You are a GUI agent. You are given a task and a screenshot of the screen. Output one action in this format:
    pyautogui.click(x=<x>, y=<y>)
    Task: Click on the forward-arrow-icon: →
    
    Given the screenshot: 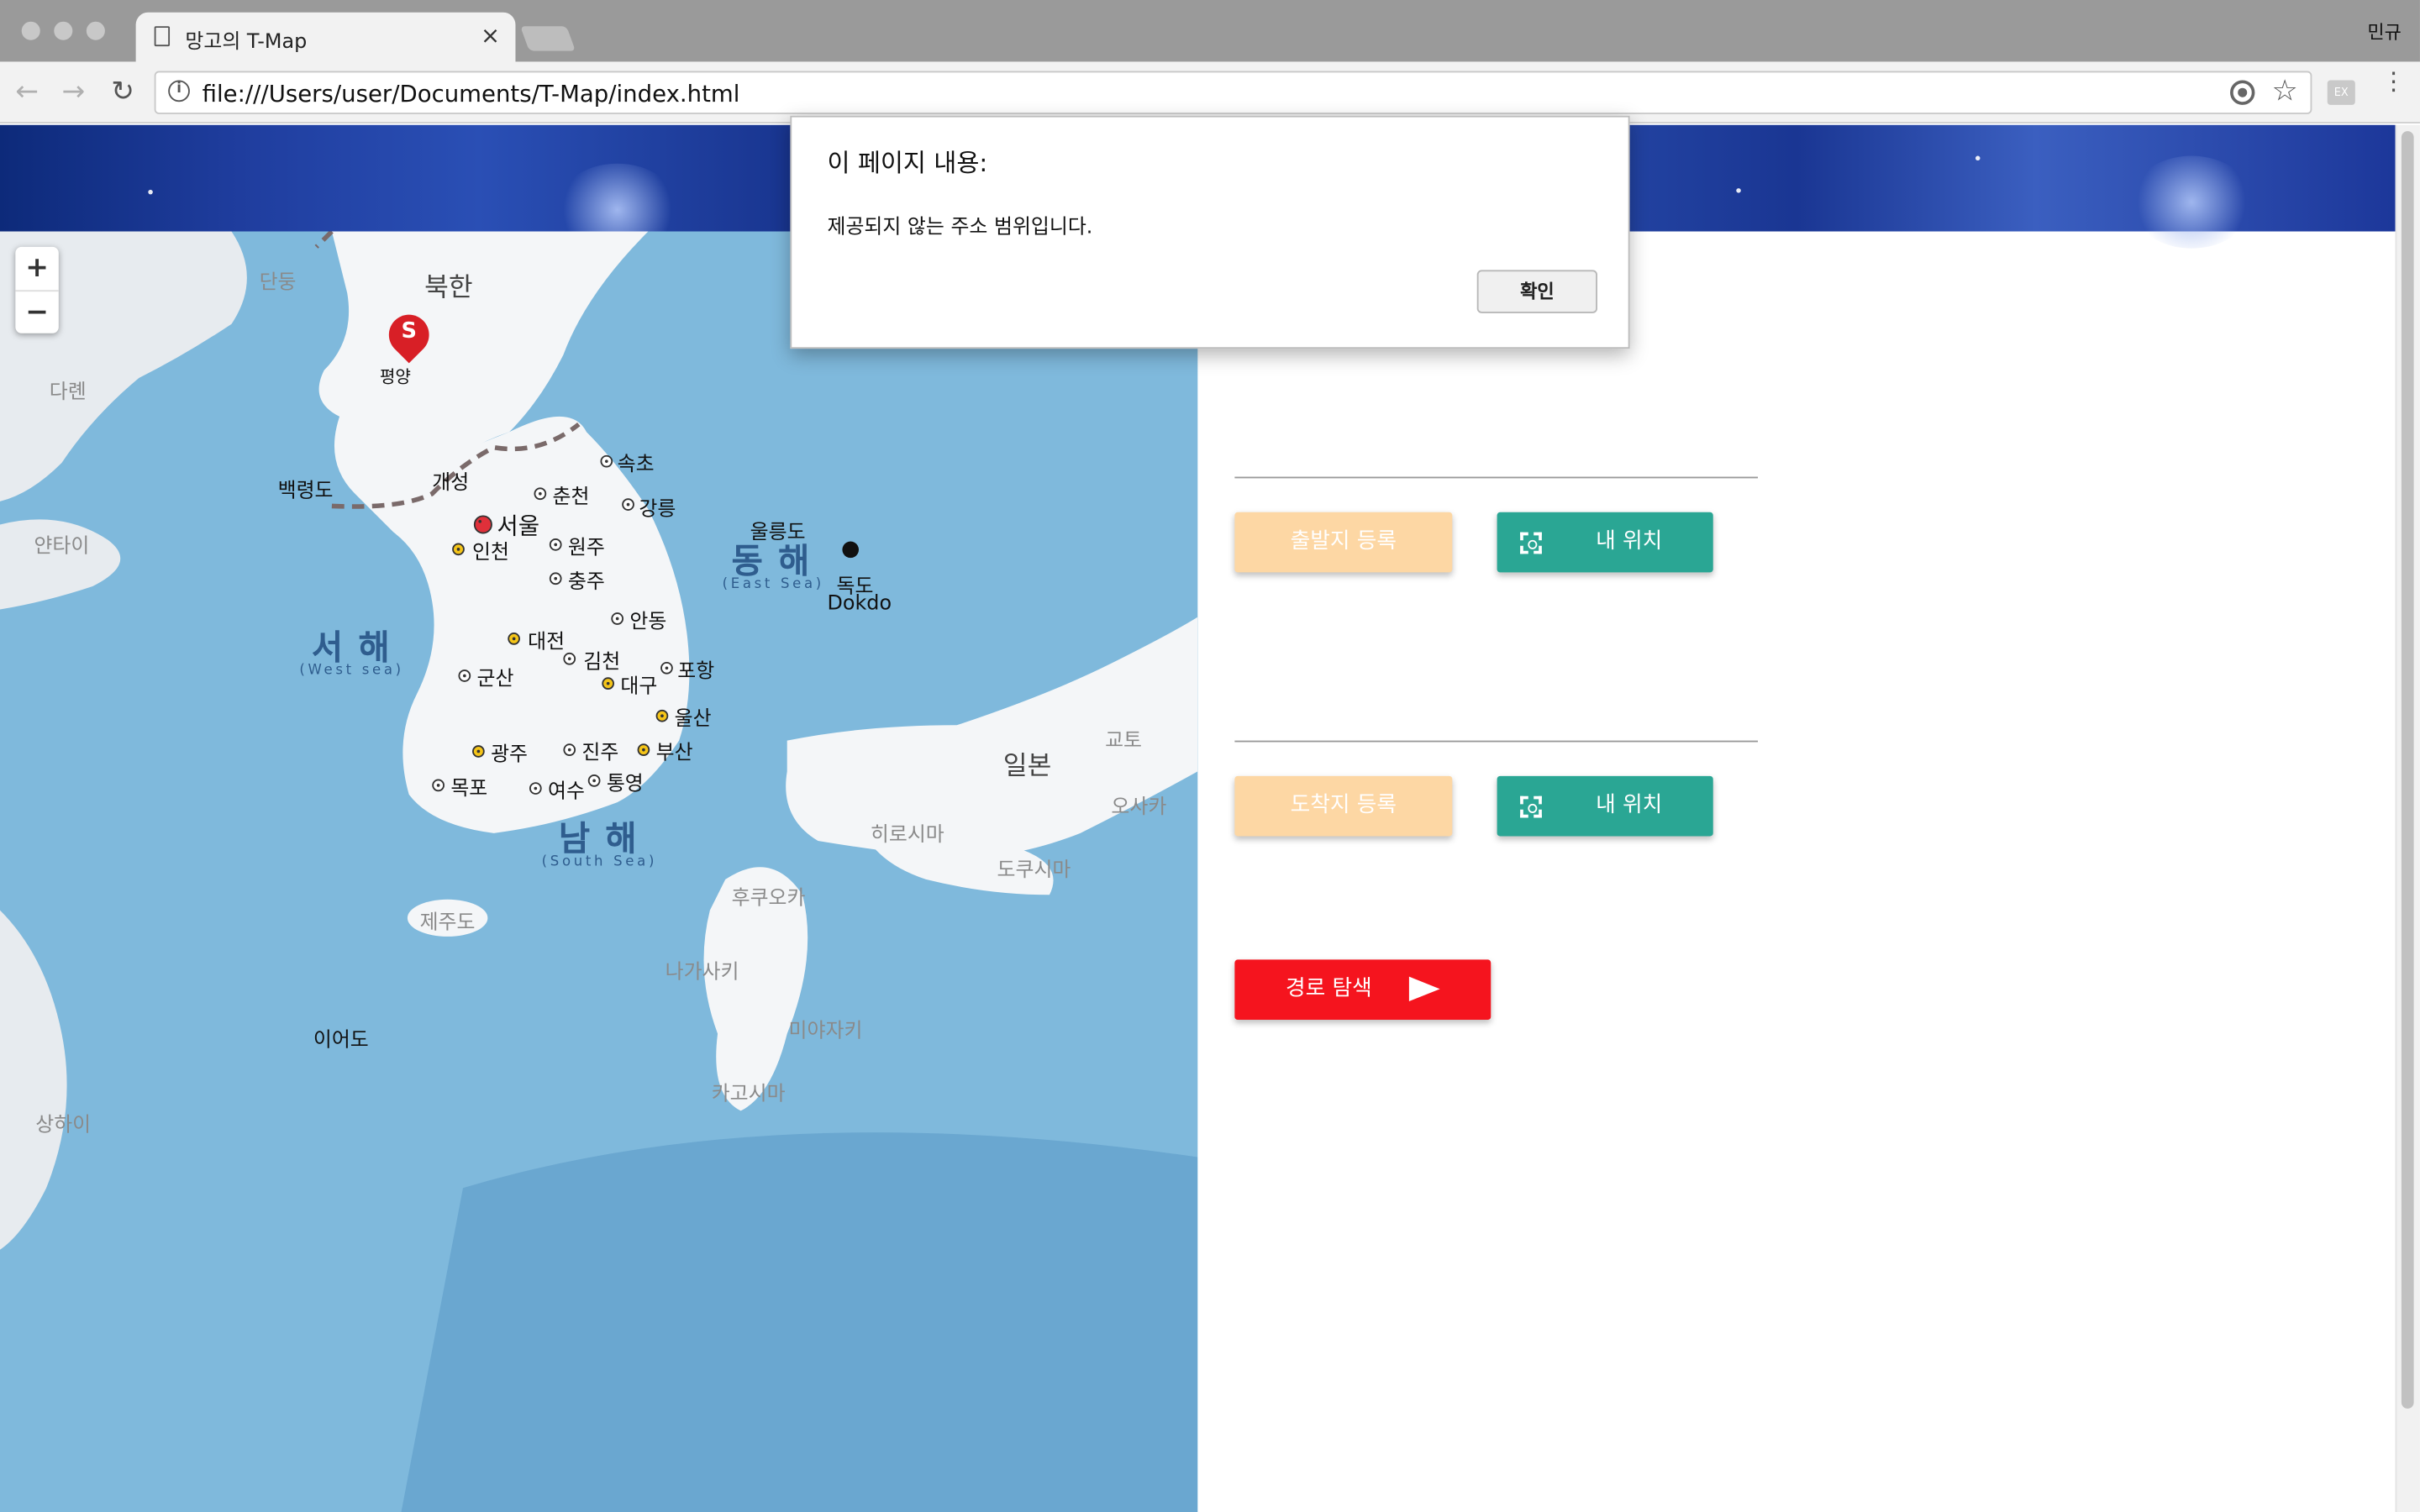 What is the action you would take?
    pyautogui.click(x=73, y=92)
    